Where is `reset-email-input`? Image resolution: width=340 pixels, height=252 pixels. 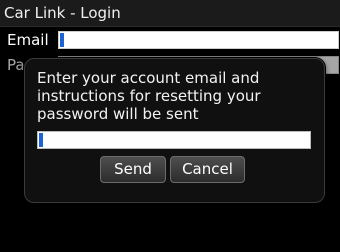 reset-email-input is located at coordinates (174, 140).